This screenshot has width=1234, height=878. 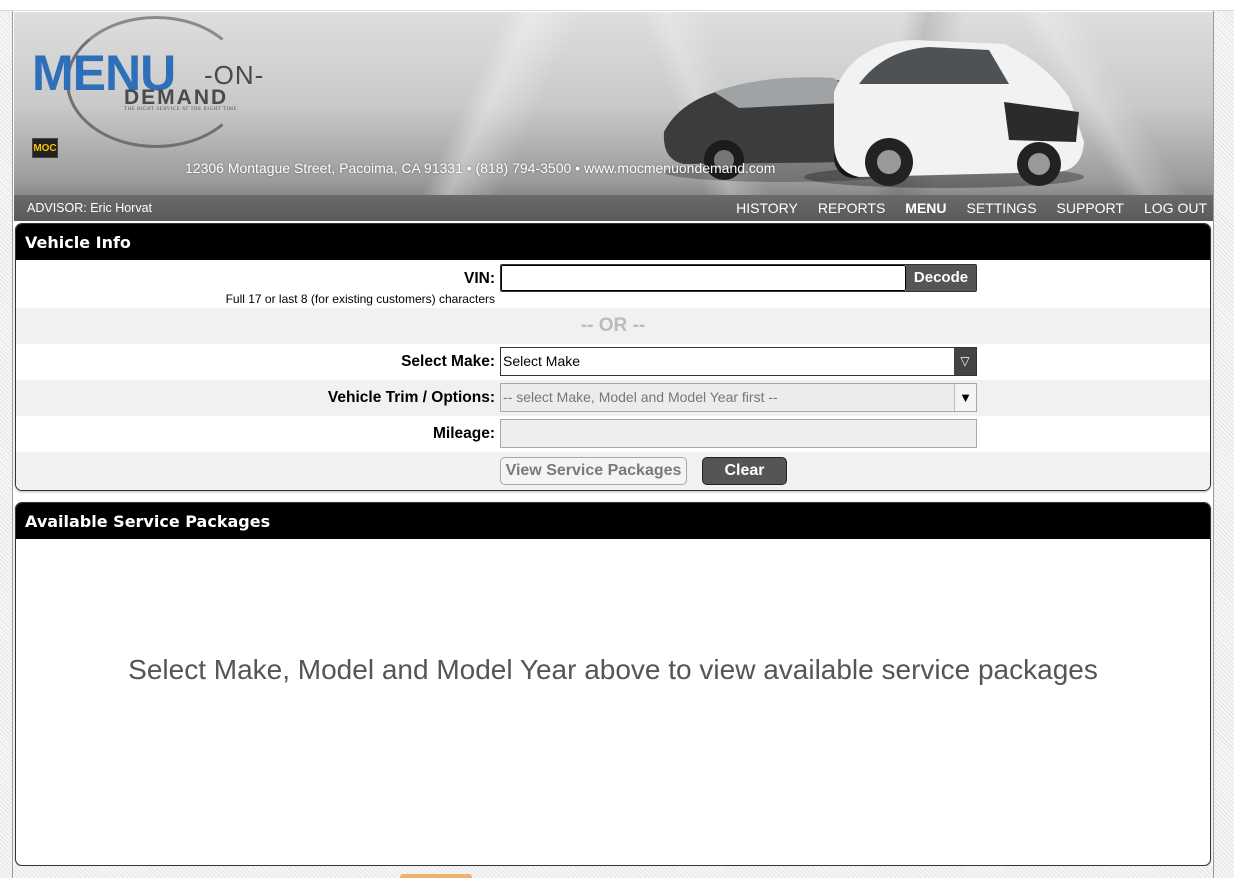 What do you see at coordinates (45, 148) in the screenshot?
I see `moc-badge-icon: MOC` at bounding box center [45, 148].